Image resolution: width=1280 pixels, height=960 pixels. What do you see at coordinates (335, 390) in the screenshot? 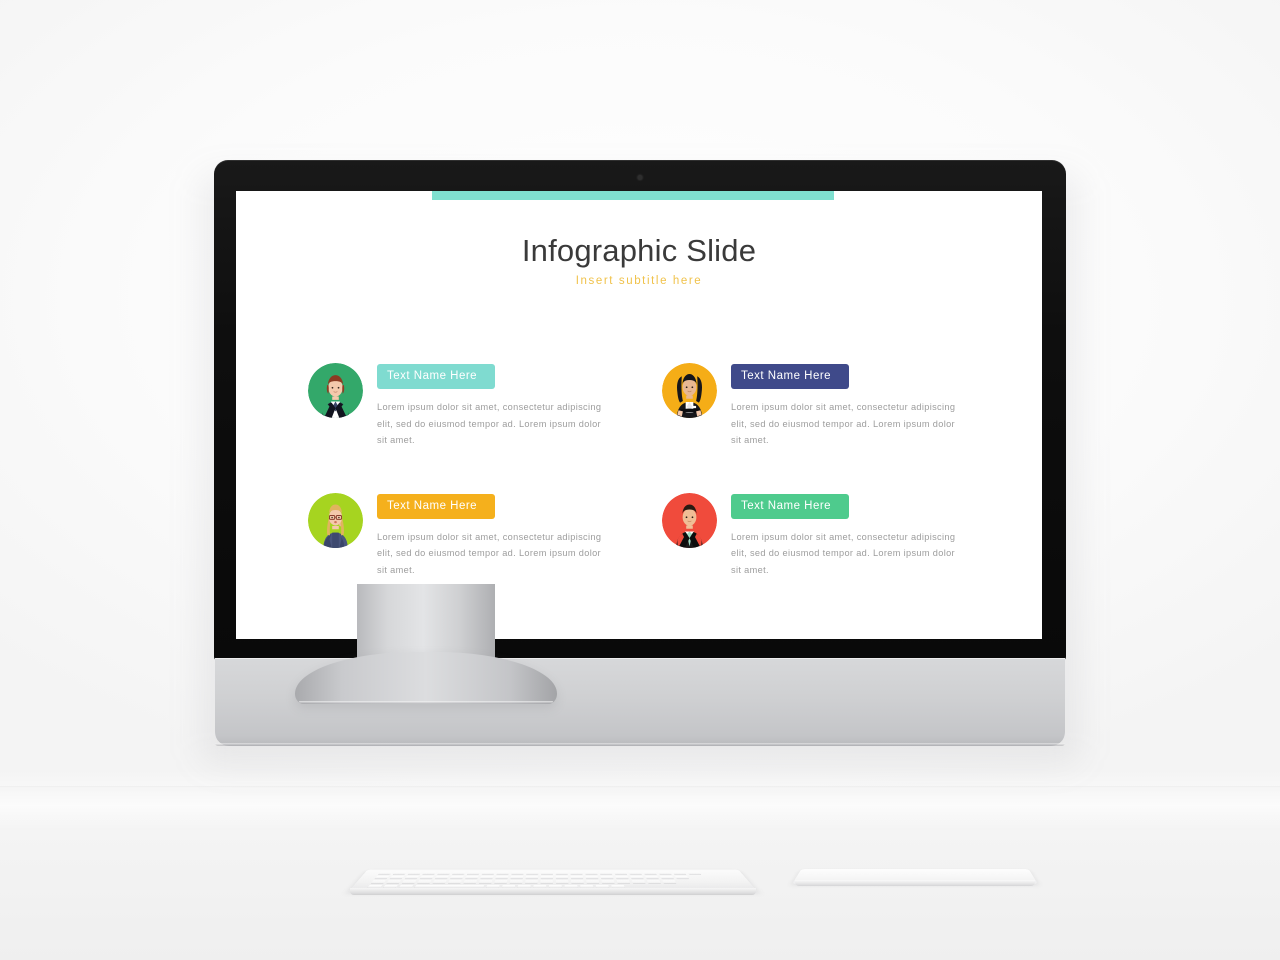
I see `businesswoman-avatar-icon` at bounding box center [335, 390].